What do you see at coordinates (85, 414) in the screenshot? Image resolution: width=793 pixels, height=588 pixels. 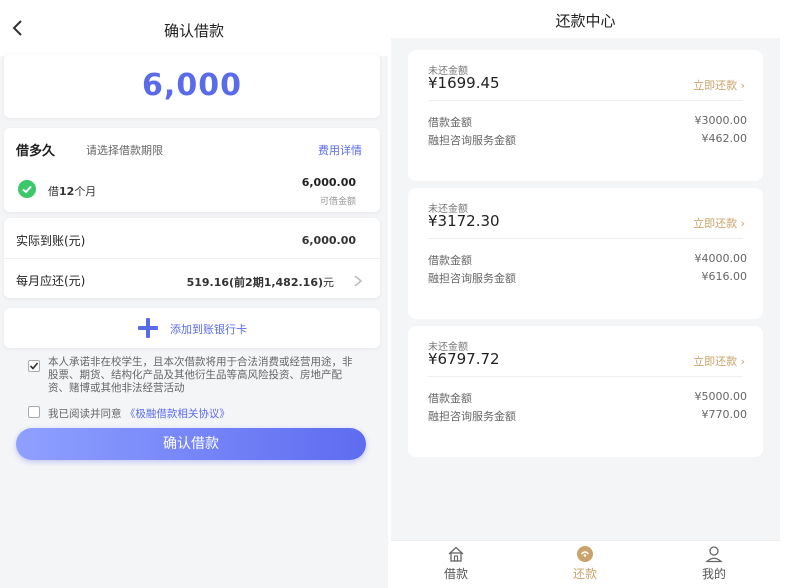 I see `agreement-prefix: 我已阅读并同意` at bounding box center [85, 414].